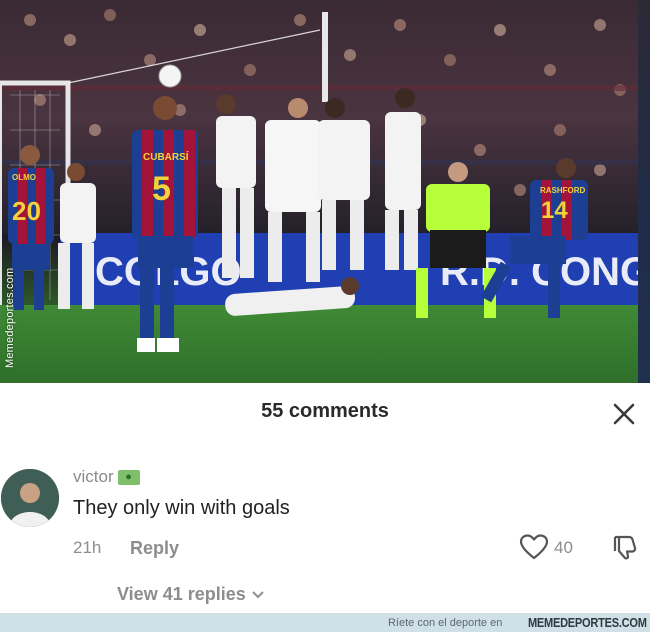 The width and height of the screenshot is (650, 632). What do you see at coordinates (87, 547) in the screenshot?
I see `comment-timestamp: 21h` at bounding box center [87, 547].